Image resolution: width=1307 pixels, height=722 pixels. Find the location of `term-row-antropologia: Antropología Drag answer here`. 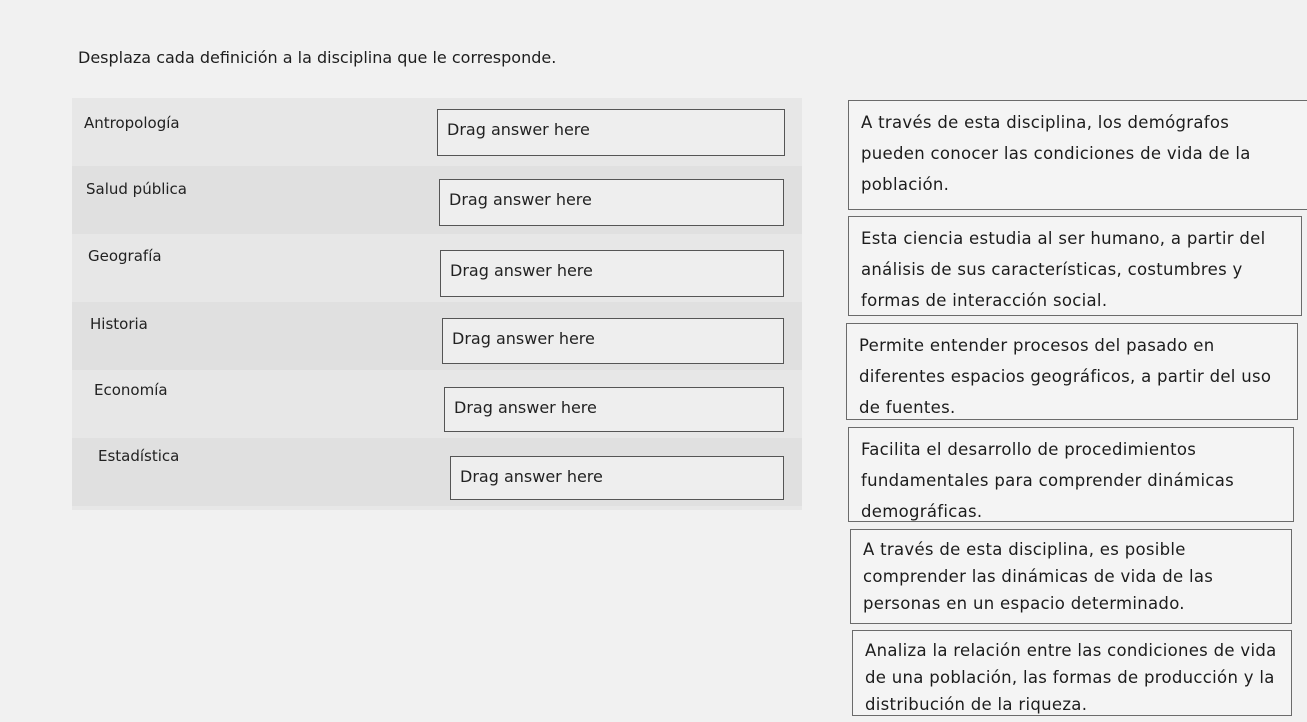

term-row-antropologia: Antropología Drag answer here is located at coordinates (437, 132).